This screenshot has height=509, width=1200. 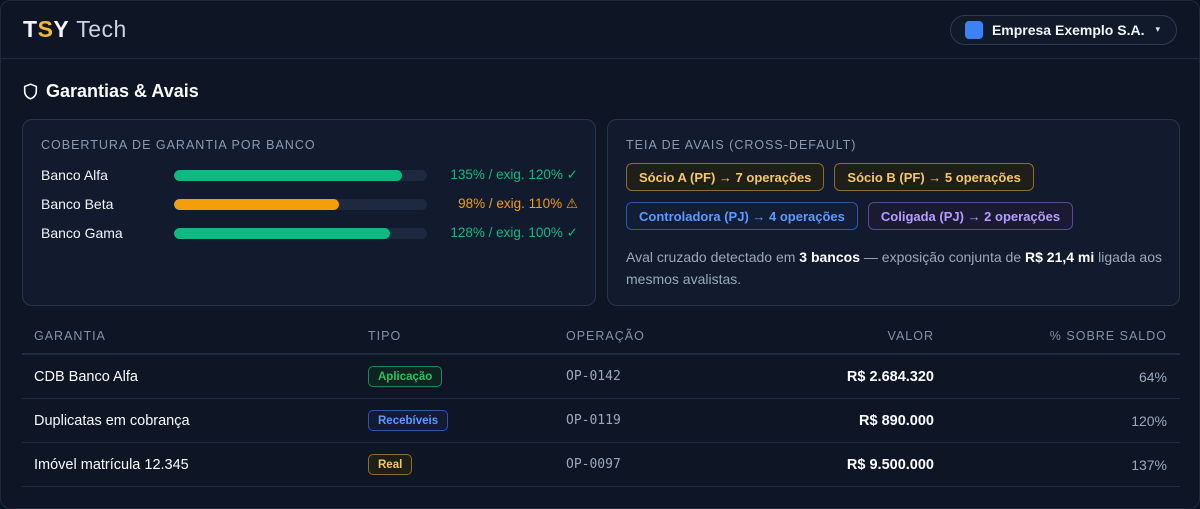 I want to click on bank-name: Banco Beta, so click(x=77, y=204).